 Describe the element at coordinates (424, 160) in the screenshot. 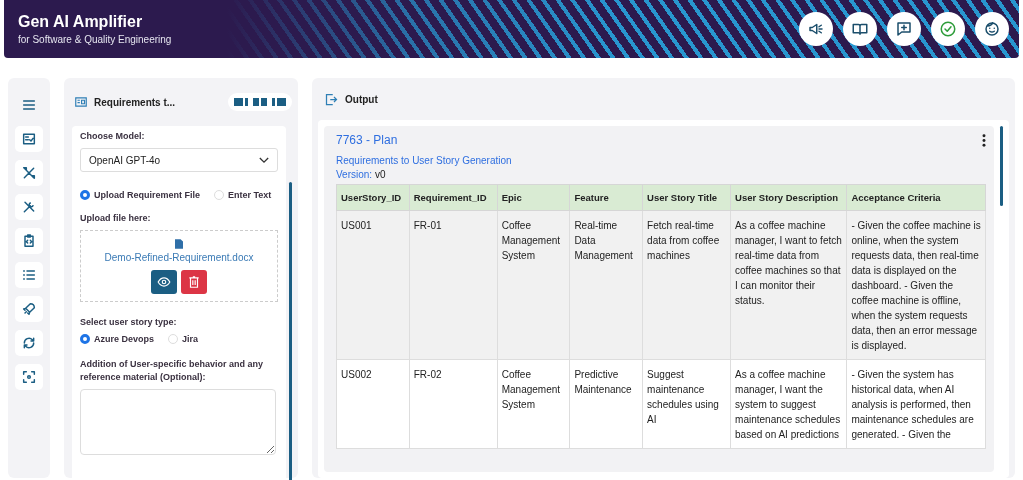

I see `card-subtitle: Requirements to User Story Generation` at that location.